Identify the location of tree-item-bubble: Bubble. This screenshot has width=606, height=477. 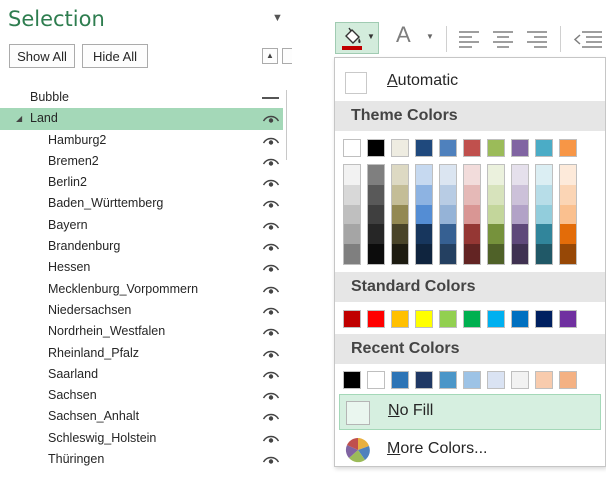
(145, 97).